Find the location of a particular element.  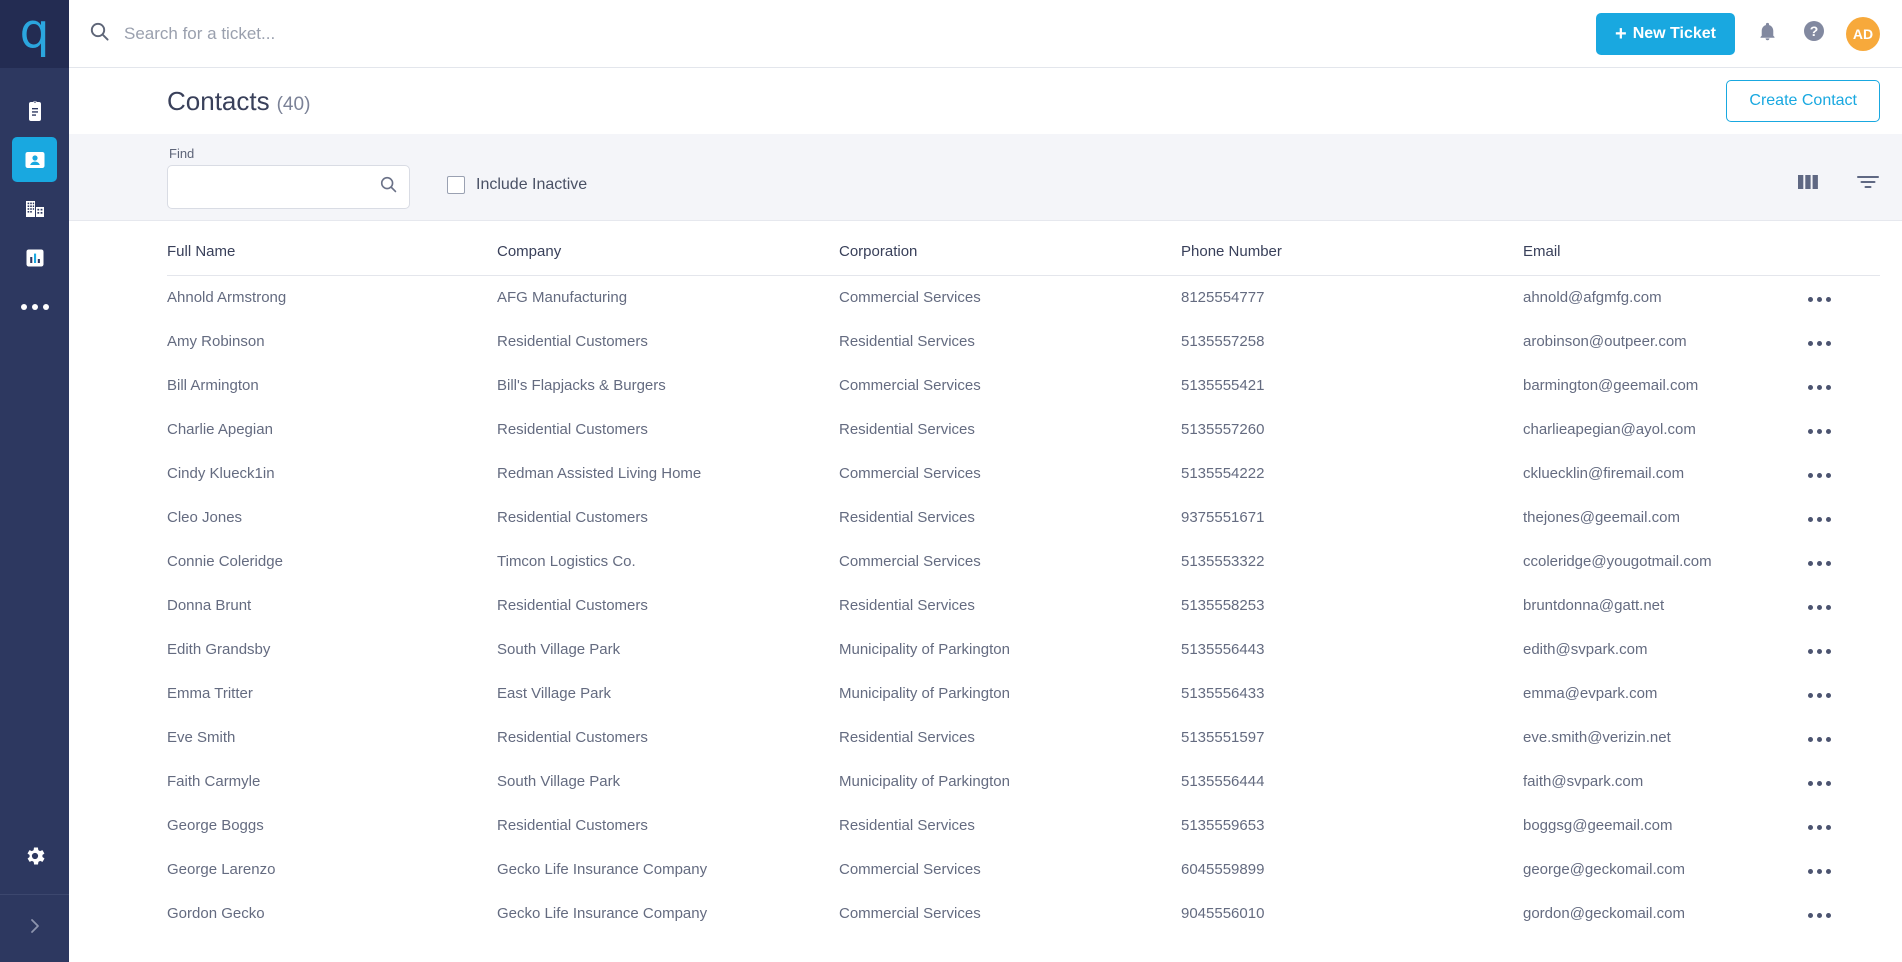

sidebar-item-tickets is located at coordinates (34, 110).